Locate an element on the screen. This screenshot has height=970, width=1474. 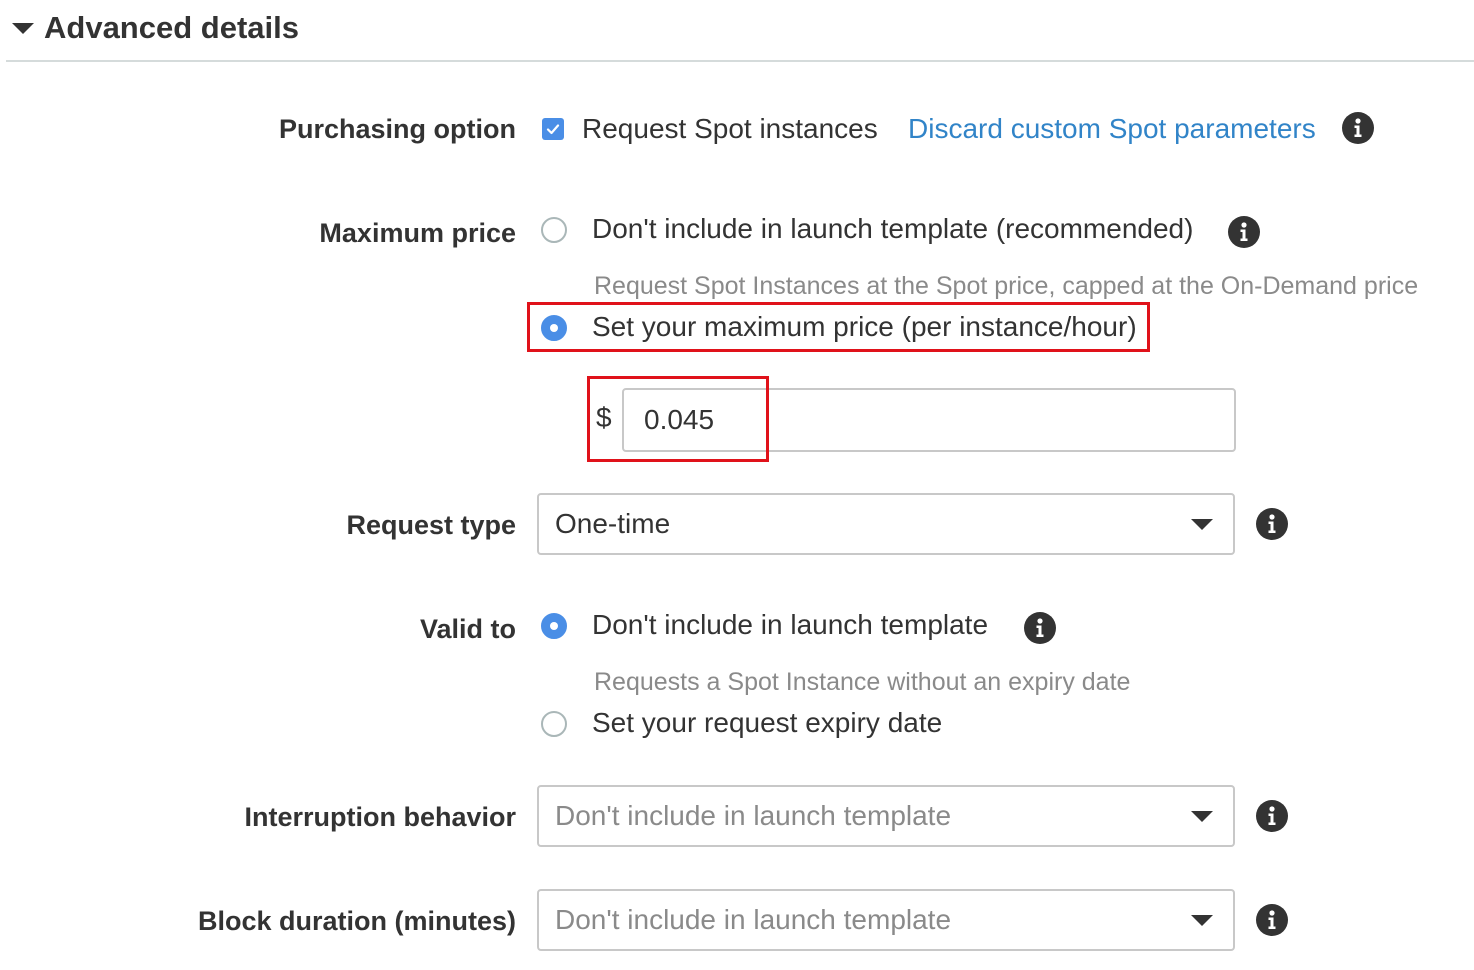
interruption-behavior-select: Don't include in launch template is located at coordinates (886, 816).